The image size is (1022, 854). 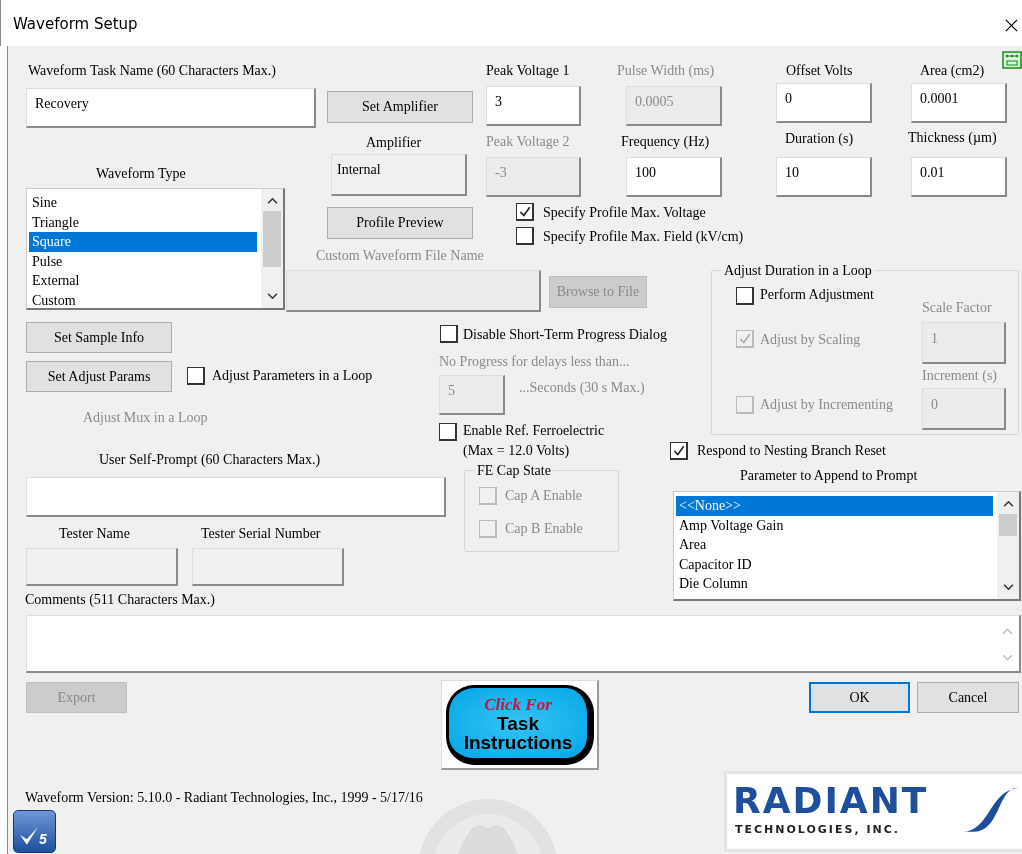 I want to click on cancel-button: Cancel, so click(x=968, y=697).